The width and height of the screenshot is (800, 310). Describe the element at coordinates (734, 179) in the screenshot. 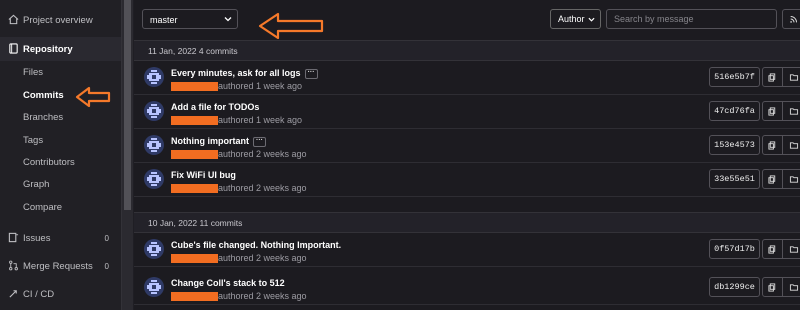

I see `commit-sha-button: 33e55e51` at that location.